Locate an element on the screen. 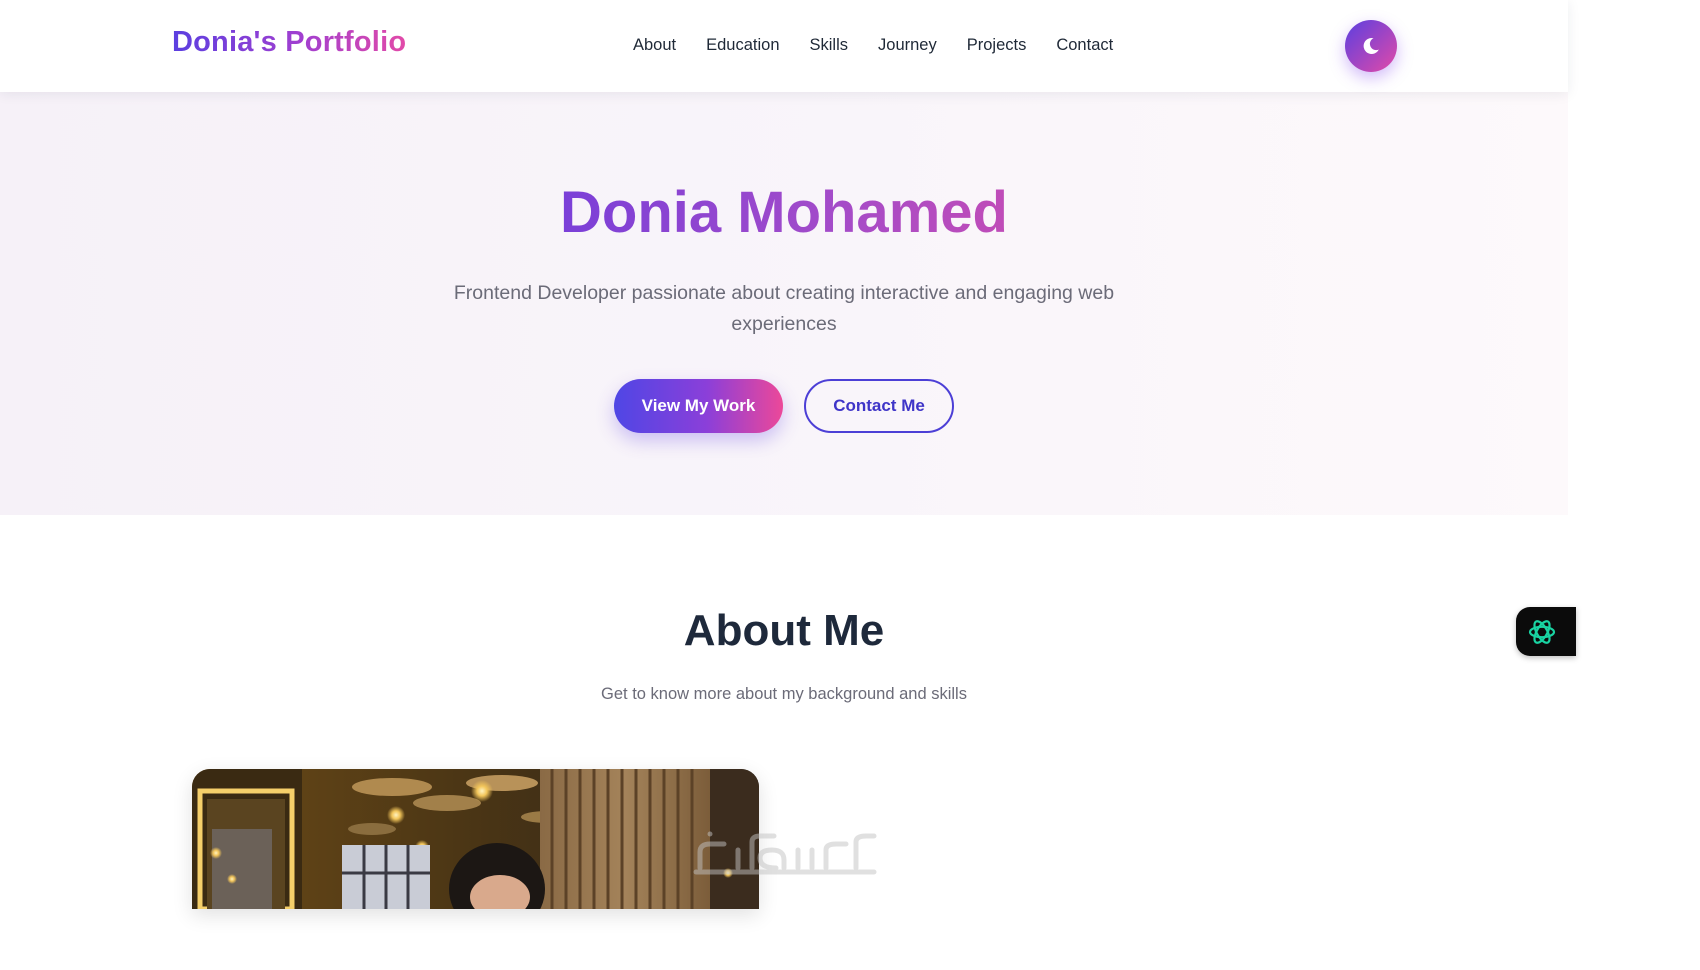  profile-photo-image is located at coordinates (475, 839).